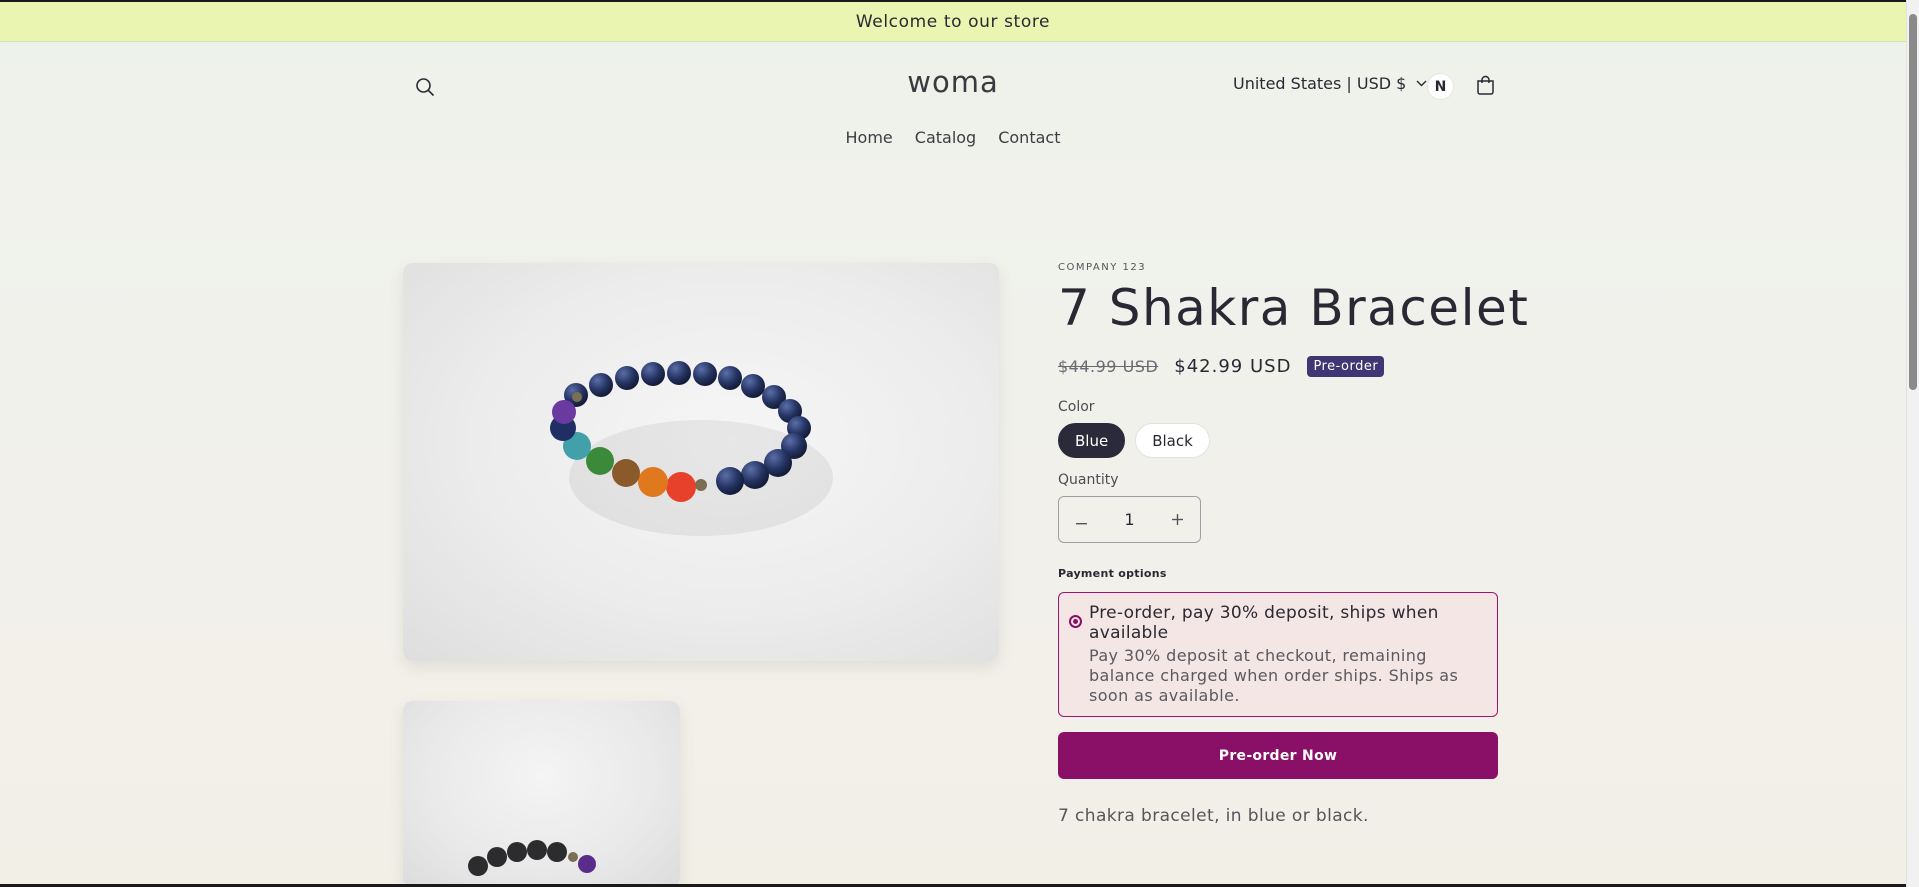  I want to click on announcement-bar: Welcome to our store, so click(953, 22).